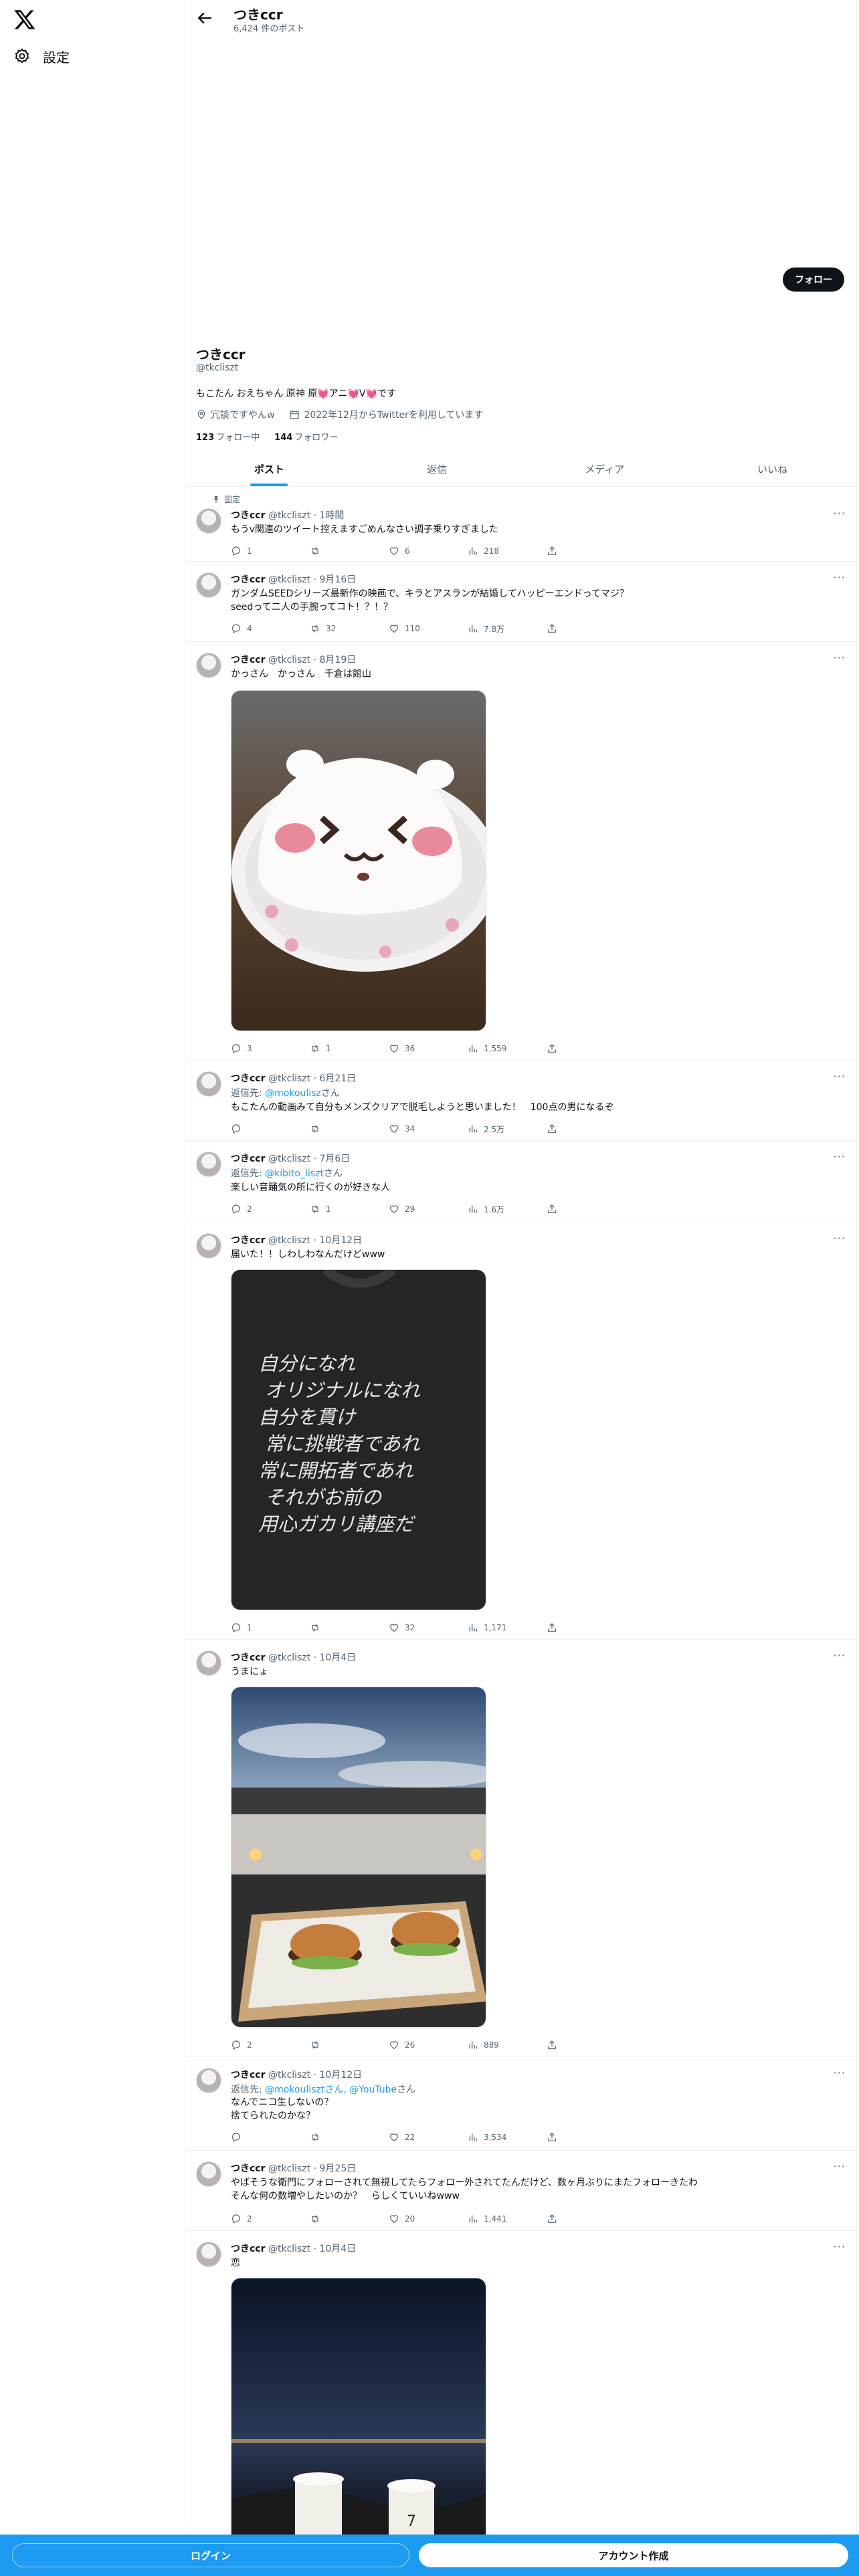 The width and height of the screenshot is (859, 2576). Describe the element at coordinates (508, 2137) in the screenshot. I see `views-button: 3,534` at that location.